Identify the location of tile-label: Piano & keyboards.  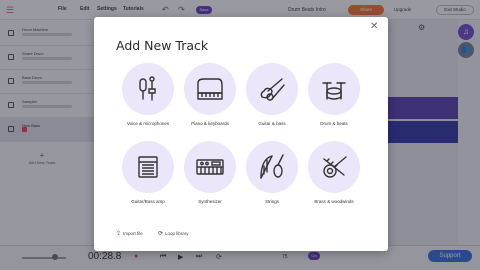
(210, 123).